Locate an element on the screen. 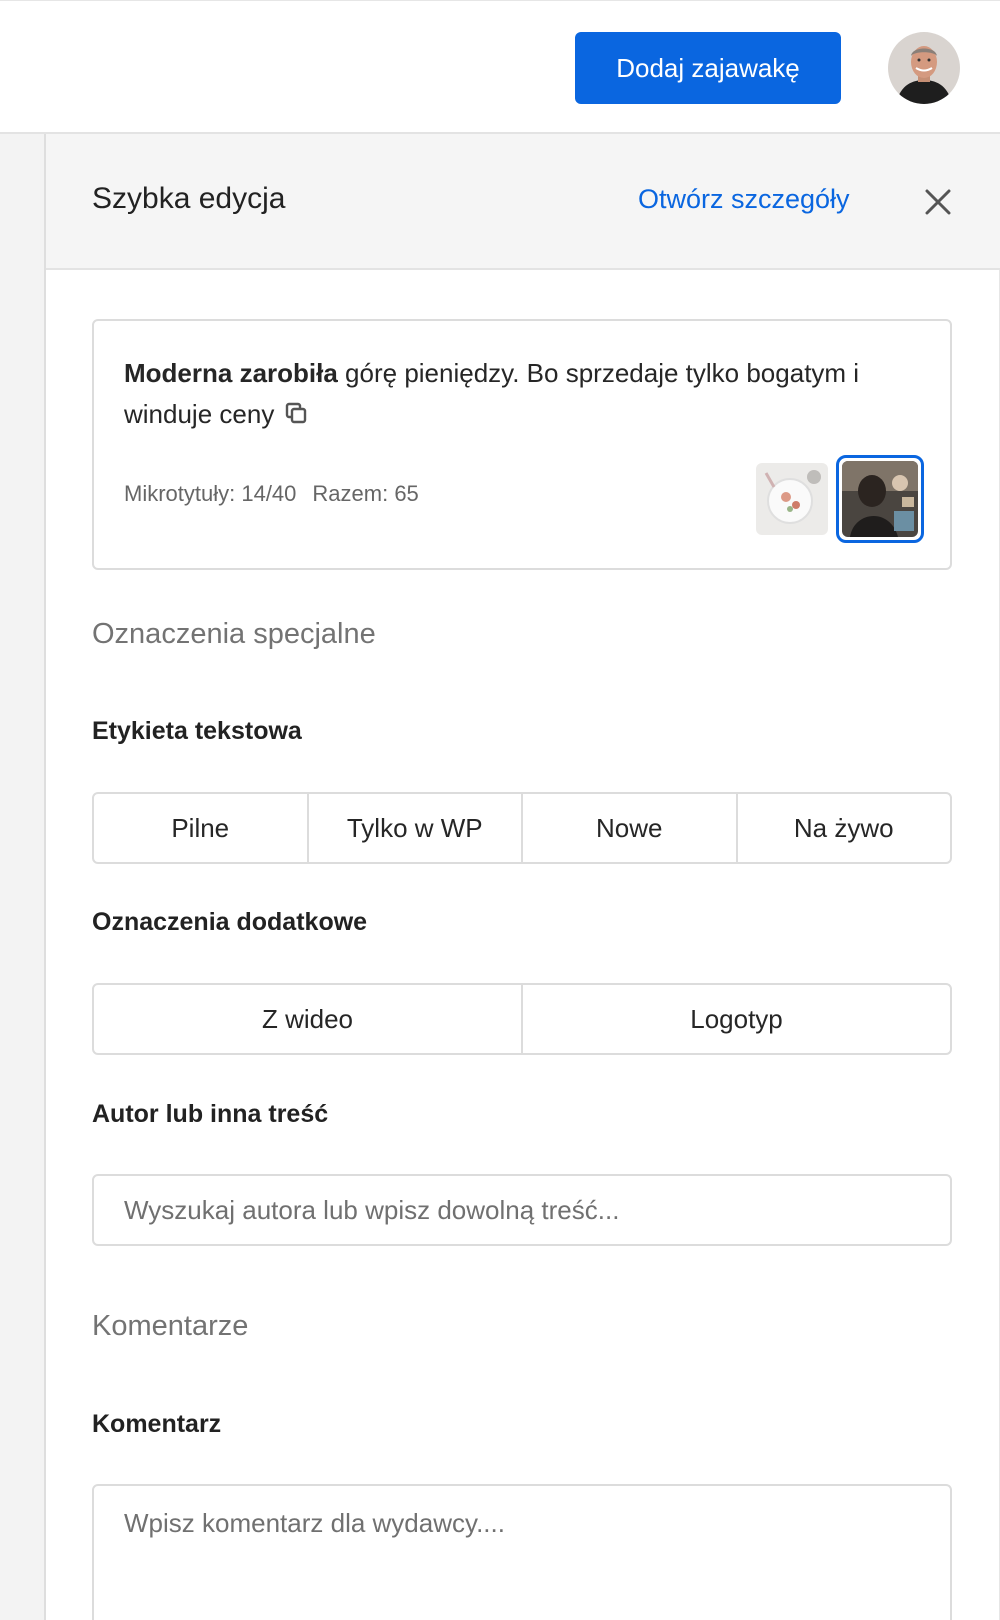 The width and height of the screenshot is (1000, 1620). people-photo-thumbnail is located at coordinates (880, 499).